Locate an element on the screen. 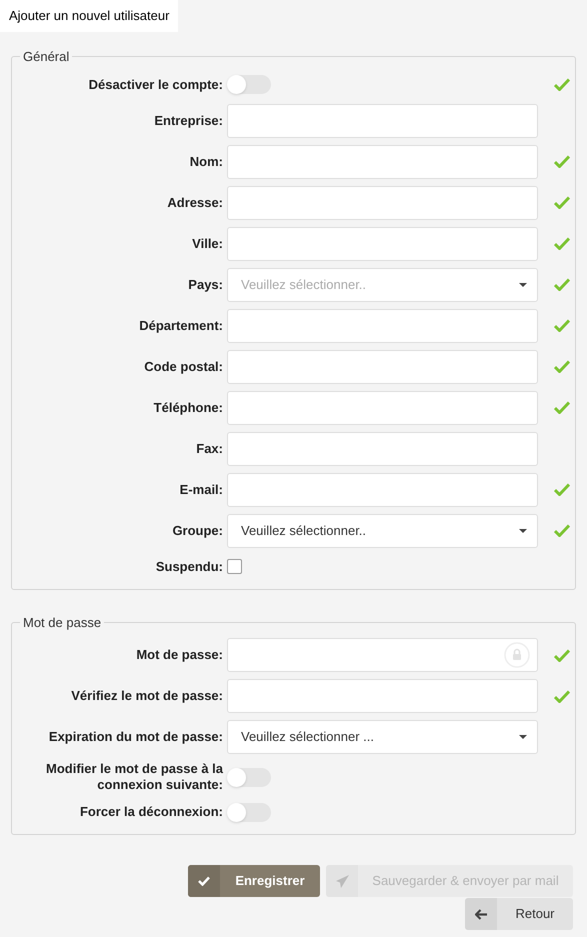 This screenshot has width=587, height=937. field-label: Fax: is located at coordinates (209, 448).